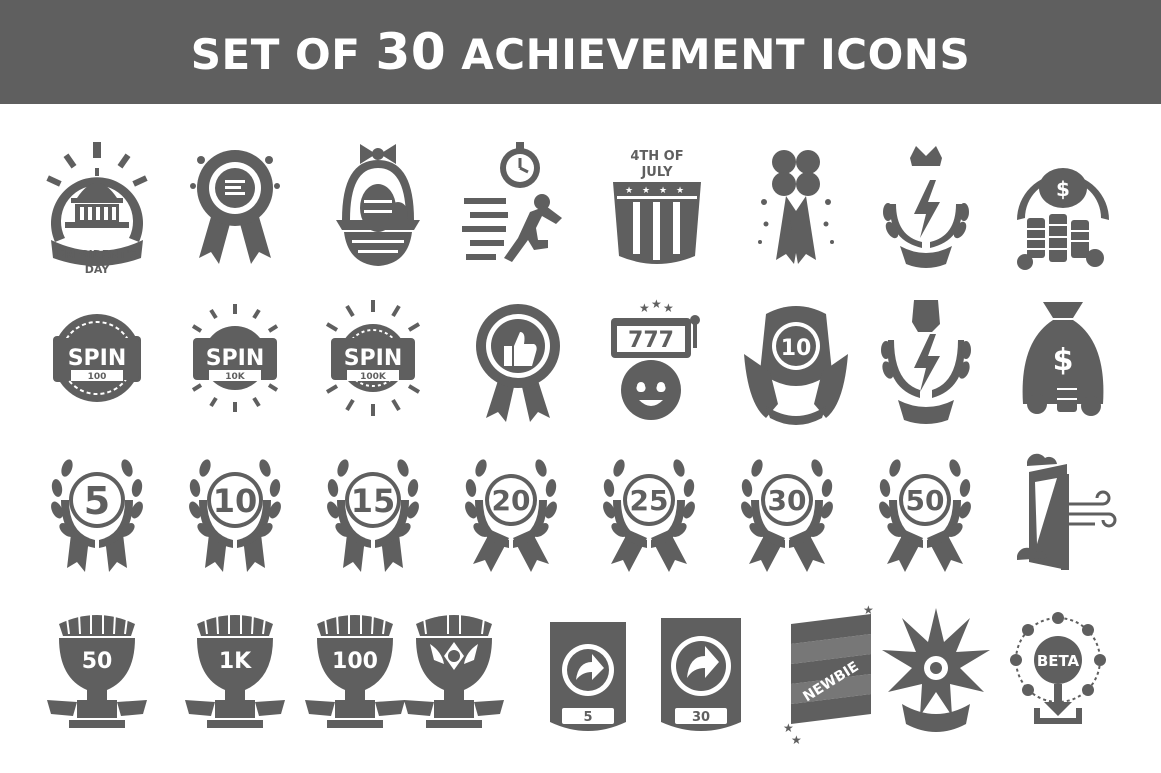 The width and height of the screenshot is (1161, 773). I want to click on share-badge-number: 5, so click(587, 717).